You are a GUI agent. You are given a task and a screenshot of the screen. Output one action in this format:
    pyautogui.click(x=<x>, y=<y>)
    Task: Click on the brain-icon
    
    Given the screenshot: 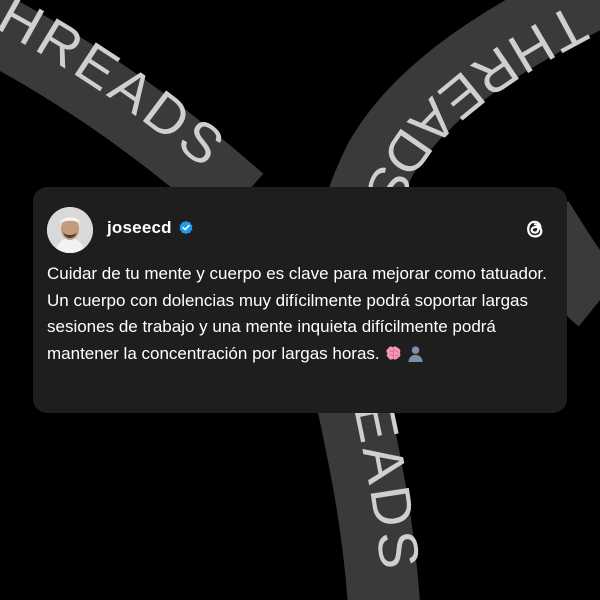 What is the action you would take?
    pyautogui.click(x=393, y=352)
    